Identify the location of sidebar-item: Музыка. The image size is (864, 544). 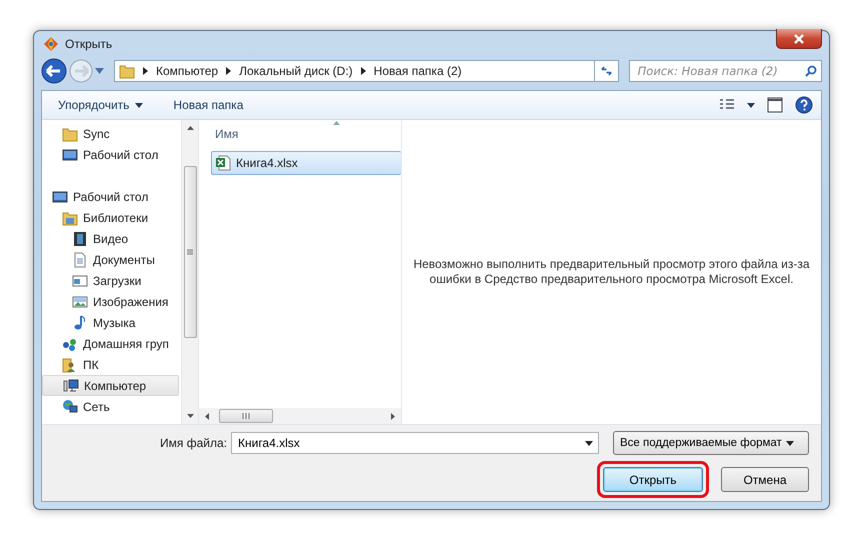
(110, 322).